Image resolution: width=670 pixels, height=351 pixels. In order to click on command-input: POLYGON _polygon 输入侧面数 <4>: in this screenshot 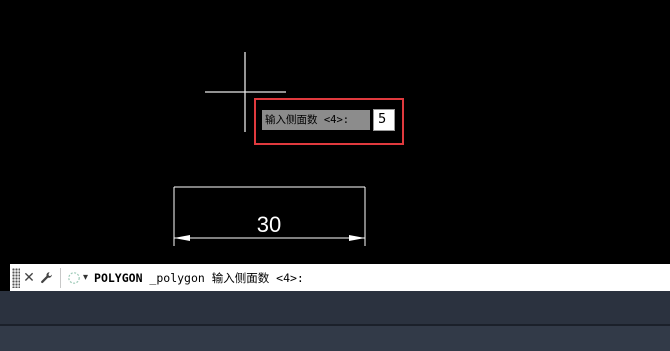, I will do `click(382, 278)`.